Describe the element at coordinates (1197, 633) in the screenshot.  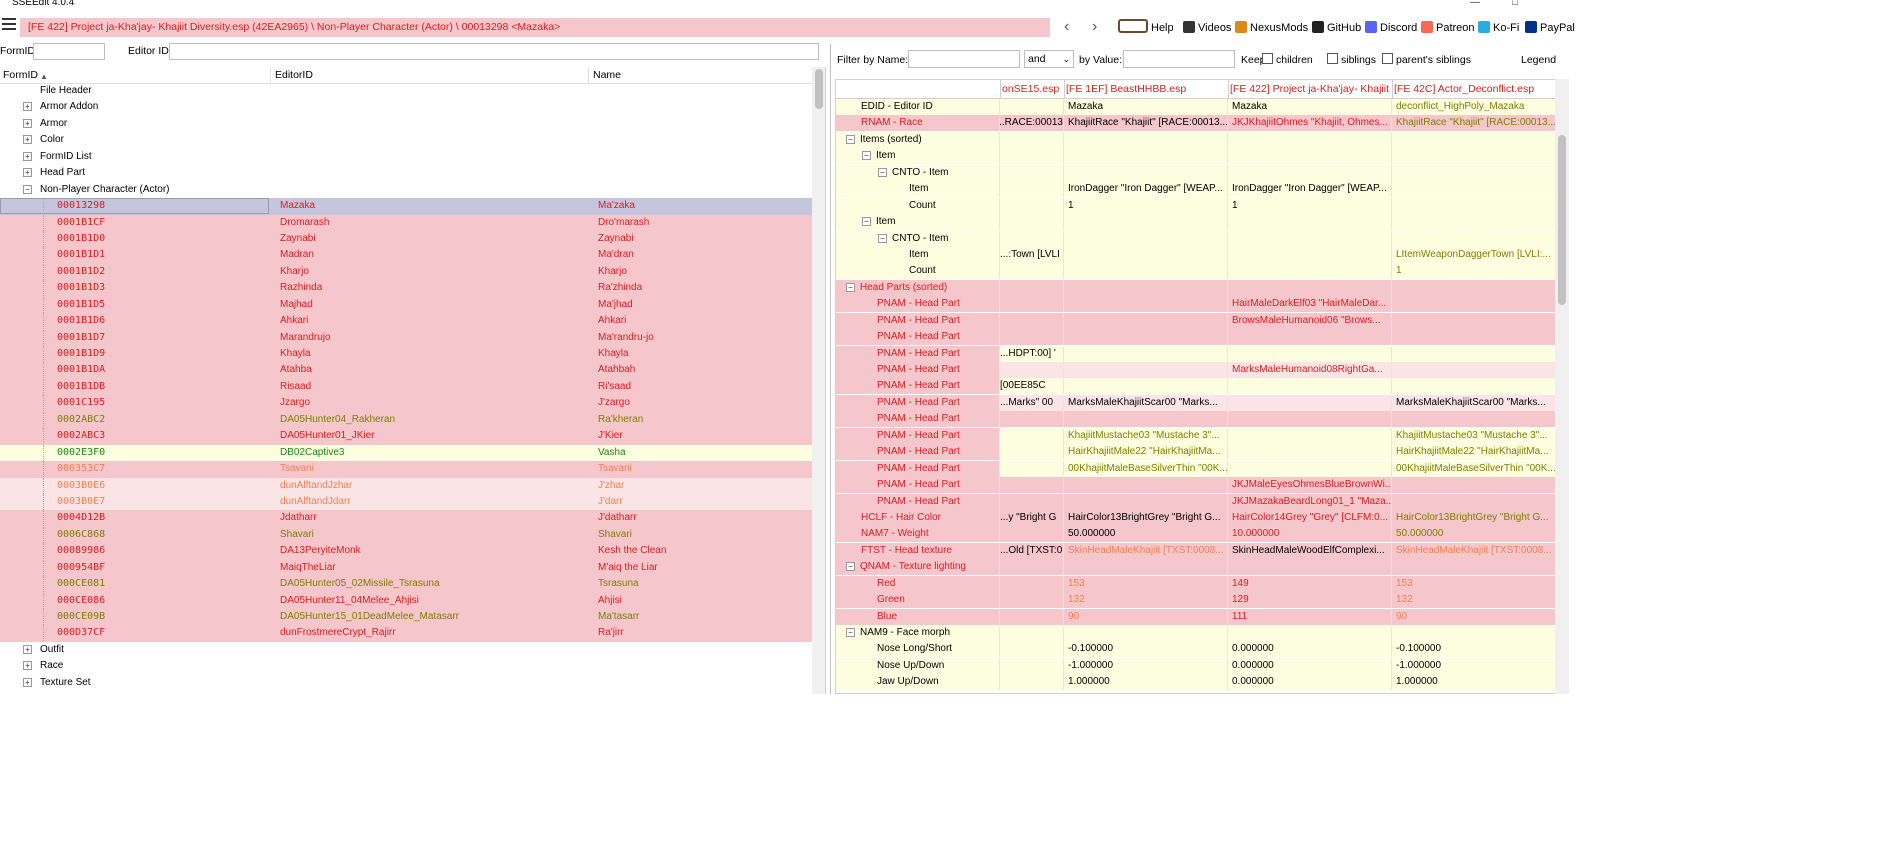
I see `compare-row: − NAM9 - Face morph` at that location.